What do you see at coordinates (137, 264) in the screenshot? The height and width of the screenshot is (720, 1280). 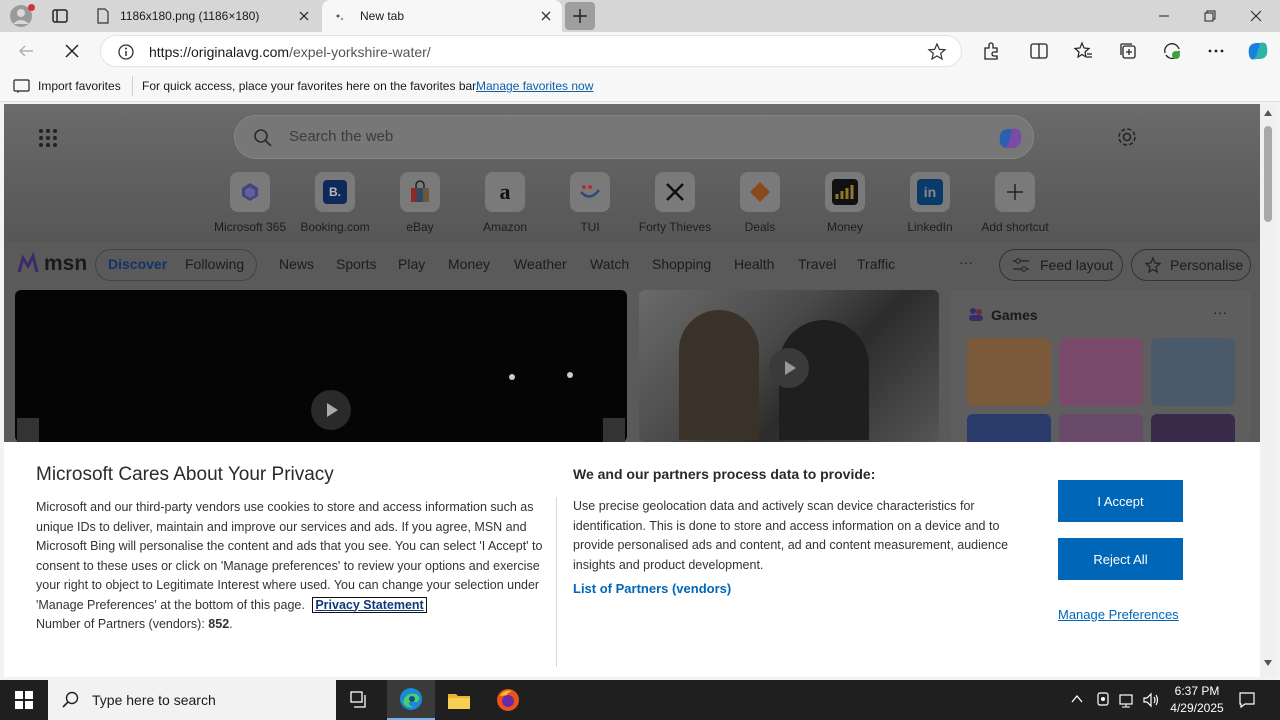 I see `tab-discover: Discover` at bounding box center [137, 264].